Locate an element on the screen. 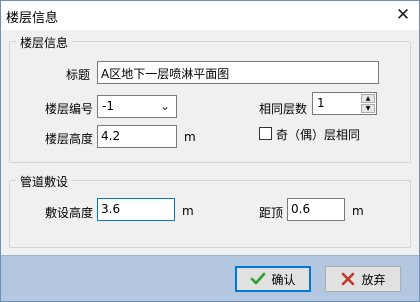  name-label: 标题 is located at coordinates (78, 75).